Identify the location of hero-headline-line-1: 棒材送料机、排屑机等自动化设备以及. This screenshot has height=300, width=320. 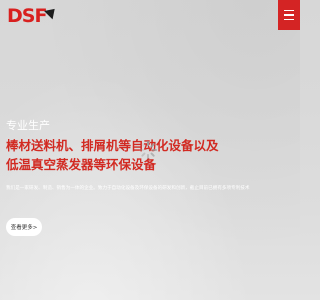
(112, 145).